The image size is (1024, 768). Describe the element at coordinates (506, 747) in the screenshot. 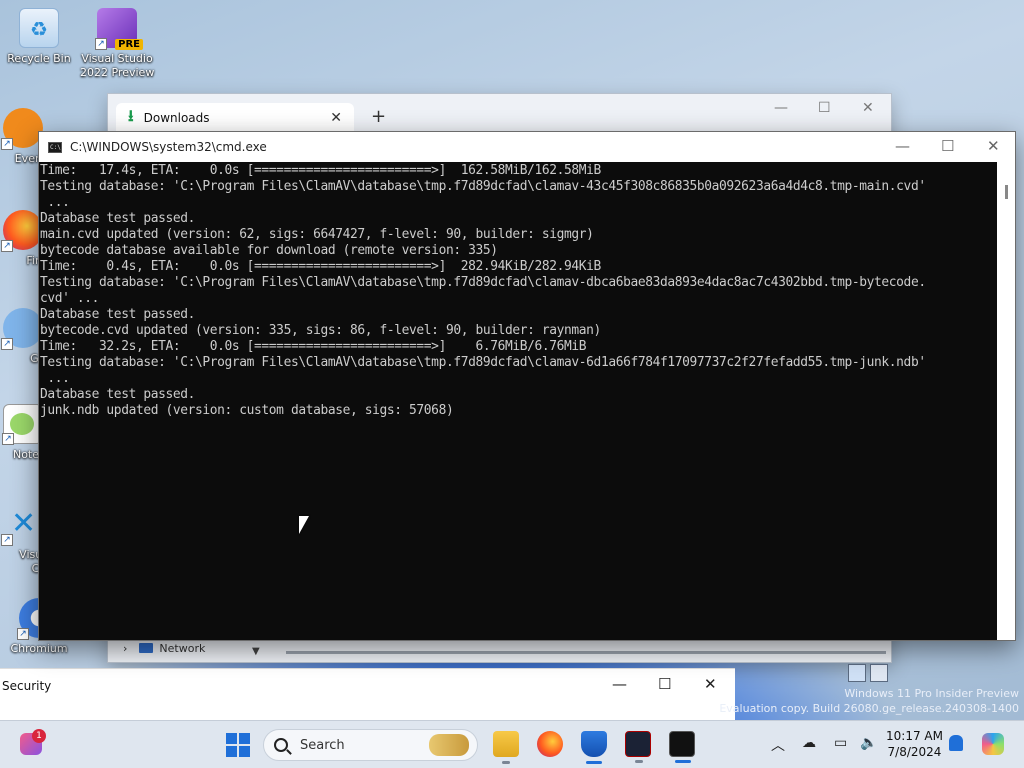

I see `file-explorer-icon` at that location.